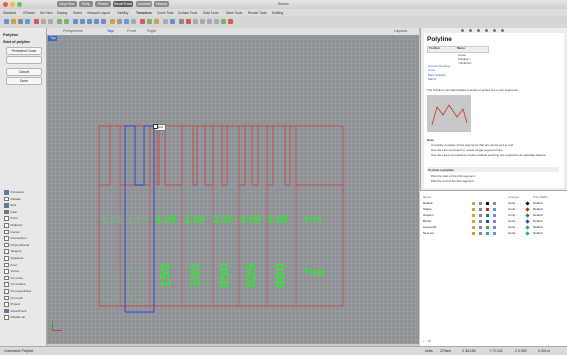 Image resolution: width=567 pixels, height=355 pixels. What do you see at coordinates (24, 51) in the screenshot?
I see `persistent-close-button: Persistent Close` at bounding box center [24, 51].